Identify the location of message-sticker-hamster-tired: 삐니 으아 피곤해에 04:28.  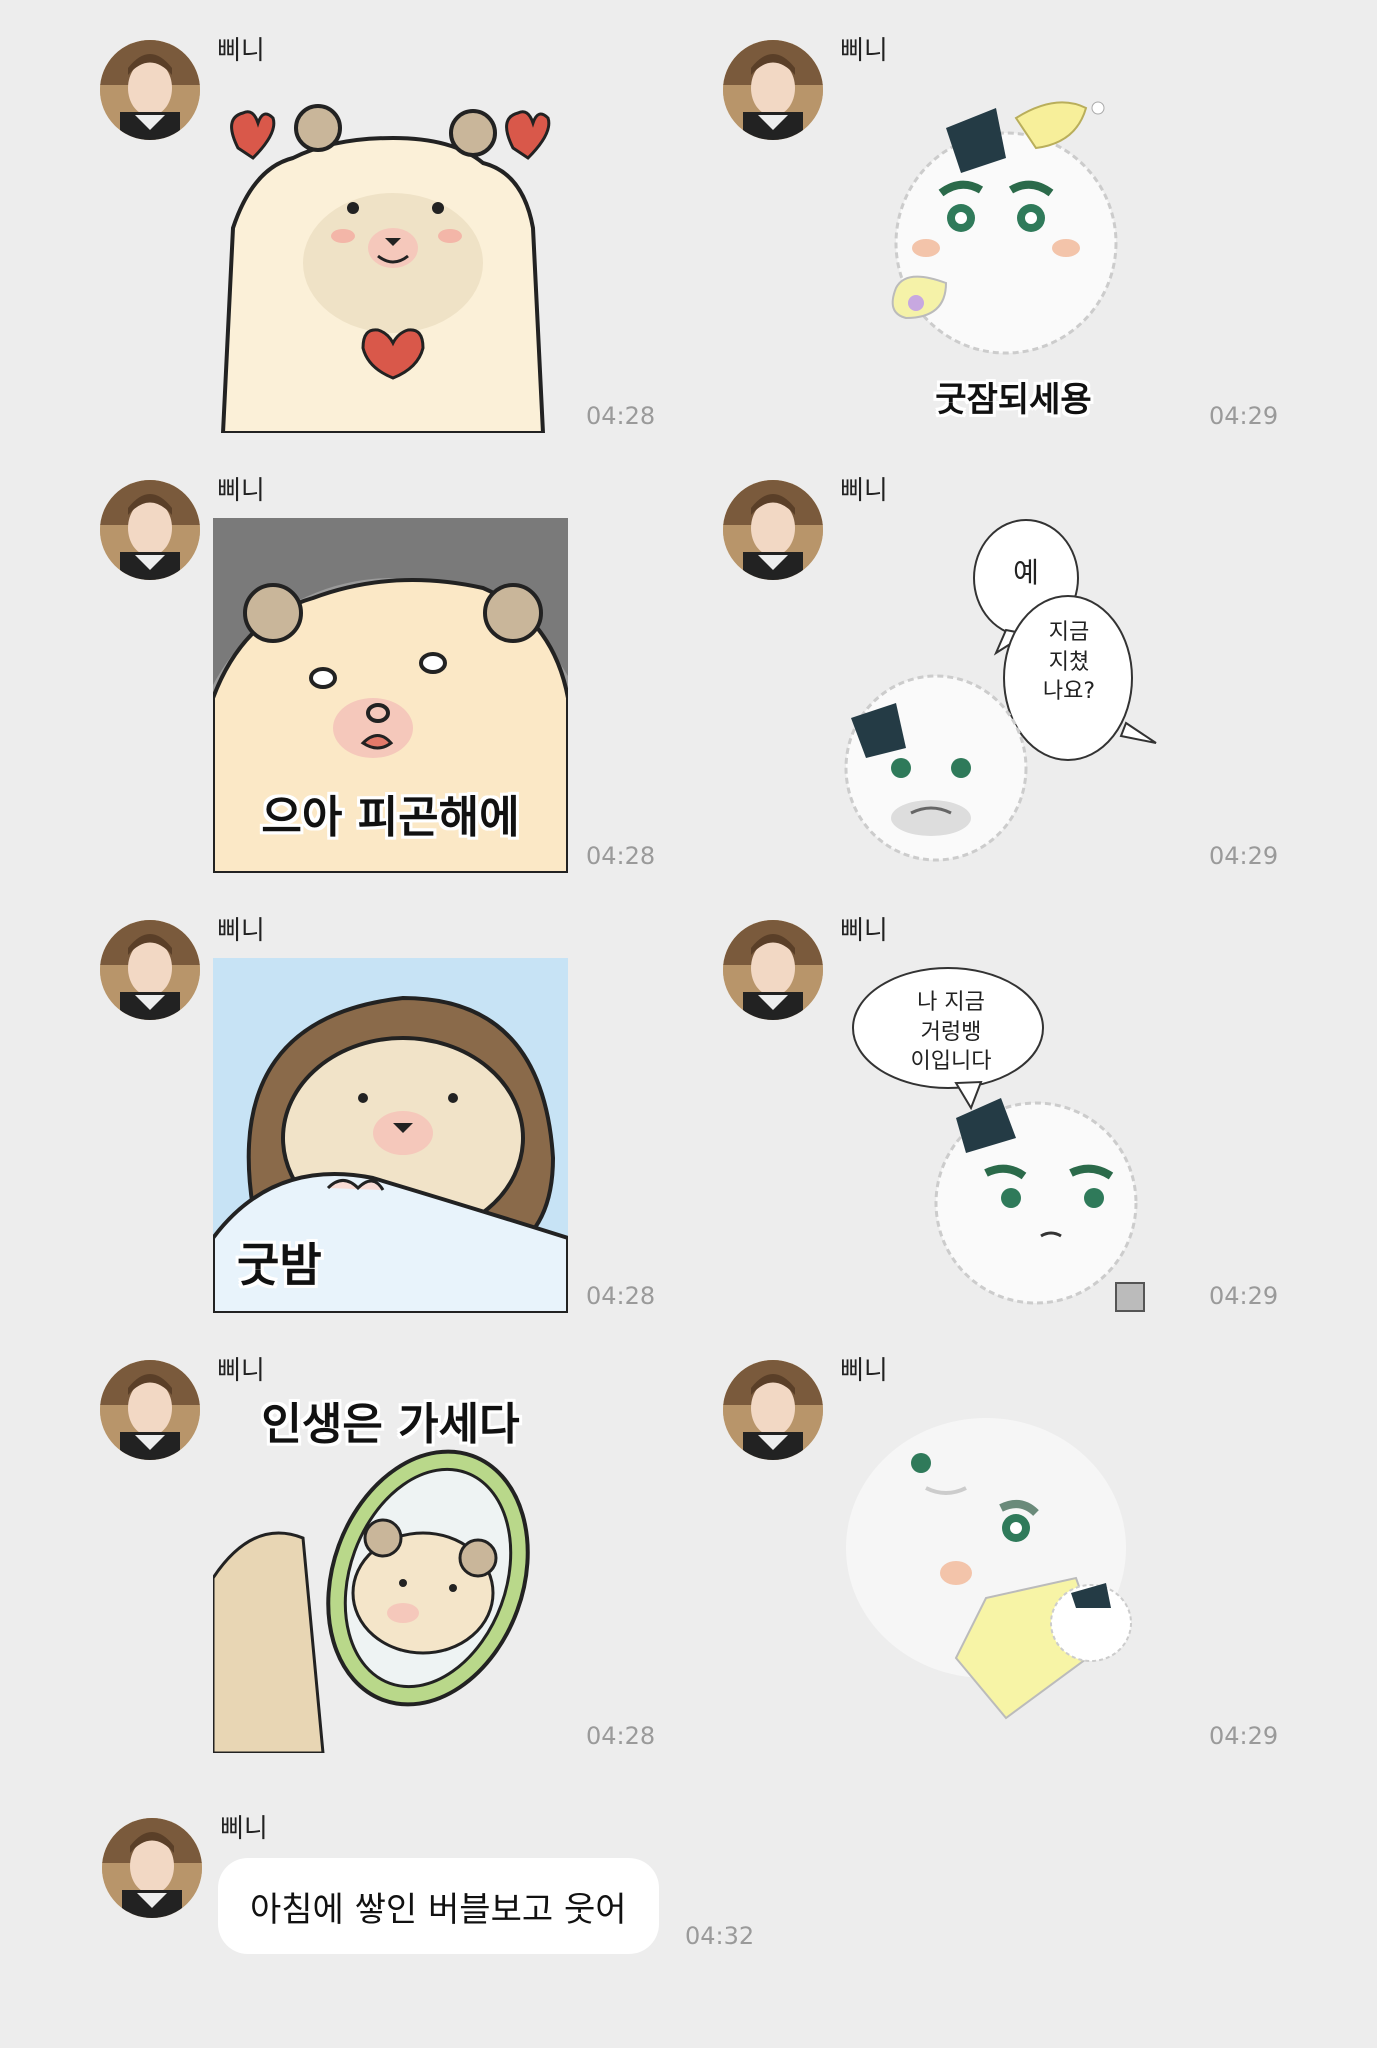
(344, 660).